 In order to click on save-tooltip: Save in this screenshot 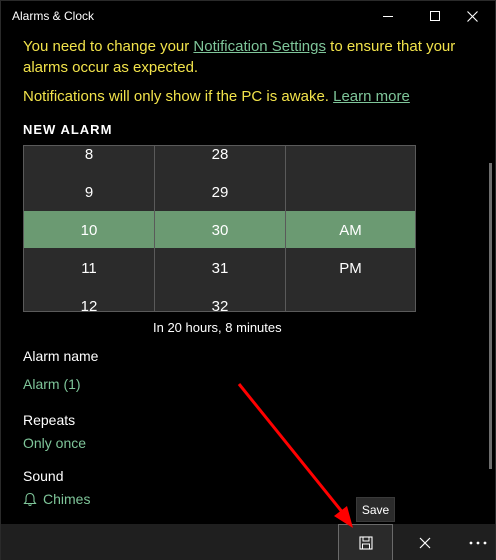, I will do `click(375, 509)`.